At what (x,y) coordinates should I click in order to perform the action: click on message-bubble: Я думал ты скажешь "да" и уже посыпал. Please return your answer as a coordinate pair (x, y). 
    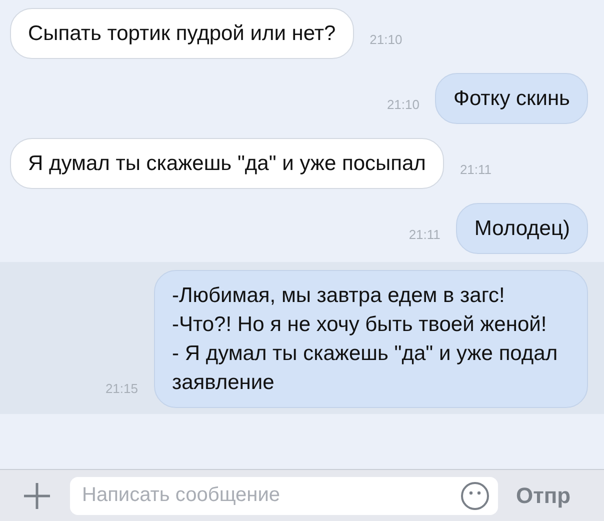
    Looking at the image, I should click on (227, 163).